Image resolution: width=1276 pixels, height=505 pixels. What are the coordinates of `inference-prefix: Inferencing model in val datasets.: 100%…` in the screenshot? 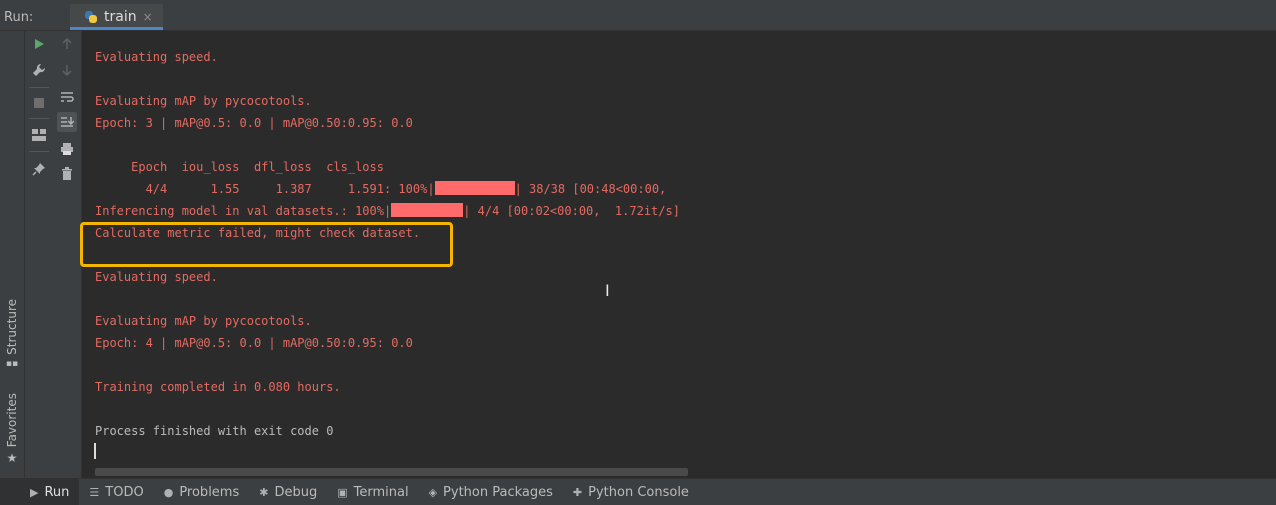 It's located at (243, 211).